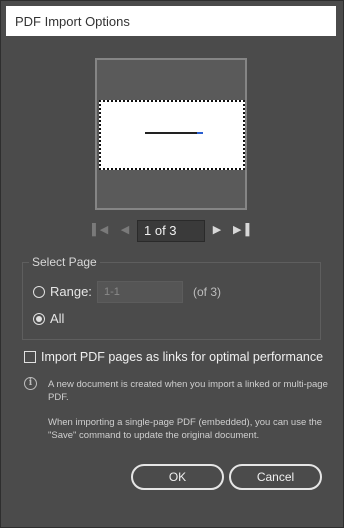 Image resolution: width=344 pixels, height=528 pixels. I want to click on range-radio, so click(39, 292).